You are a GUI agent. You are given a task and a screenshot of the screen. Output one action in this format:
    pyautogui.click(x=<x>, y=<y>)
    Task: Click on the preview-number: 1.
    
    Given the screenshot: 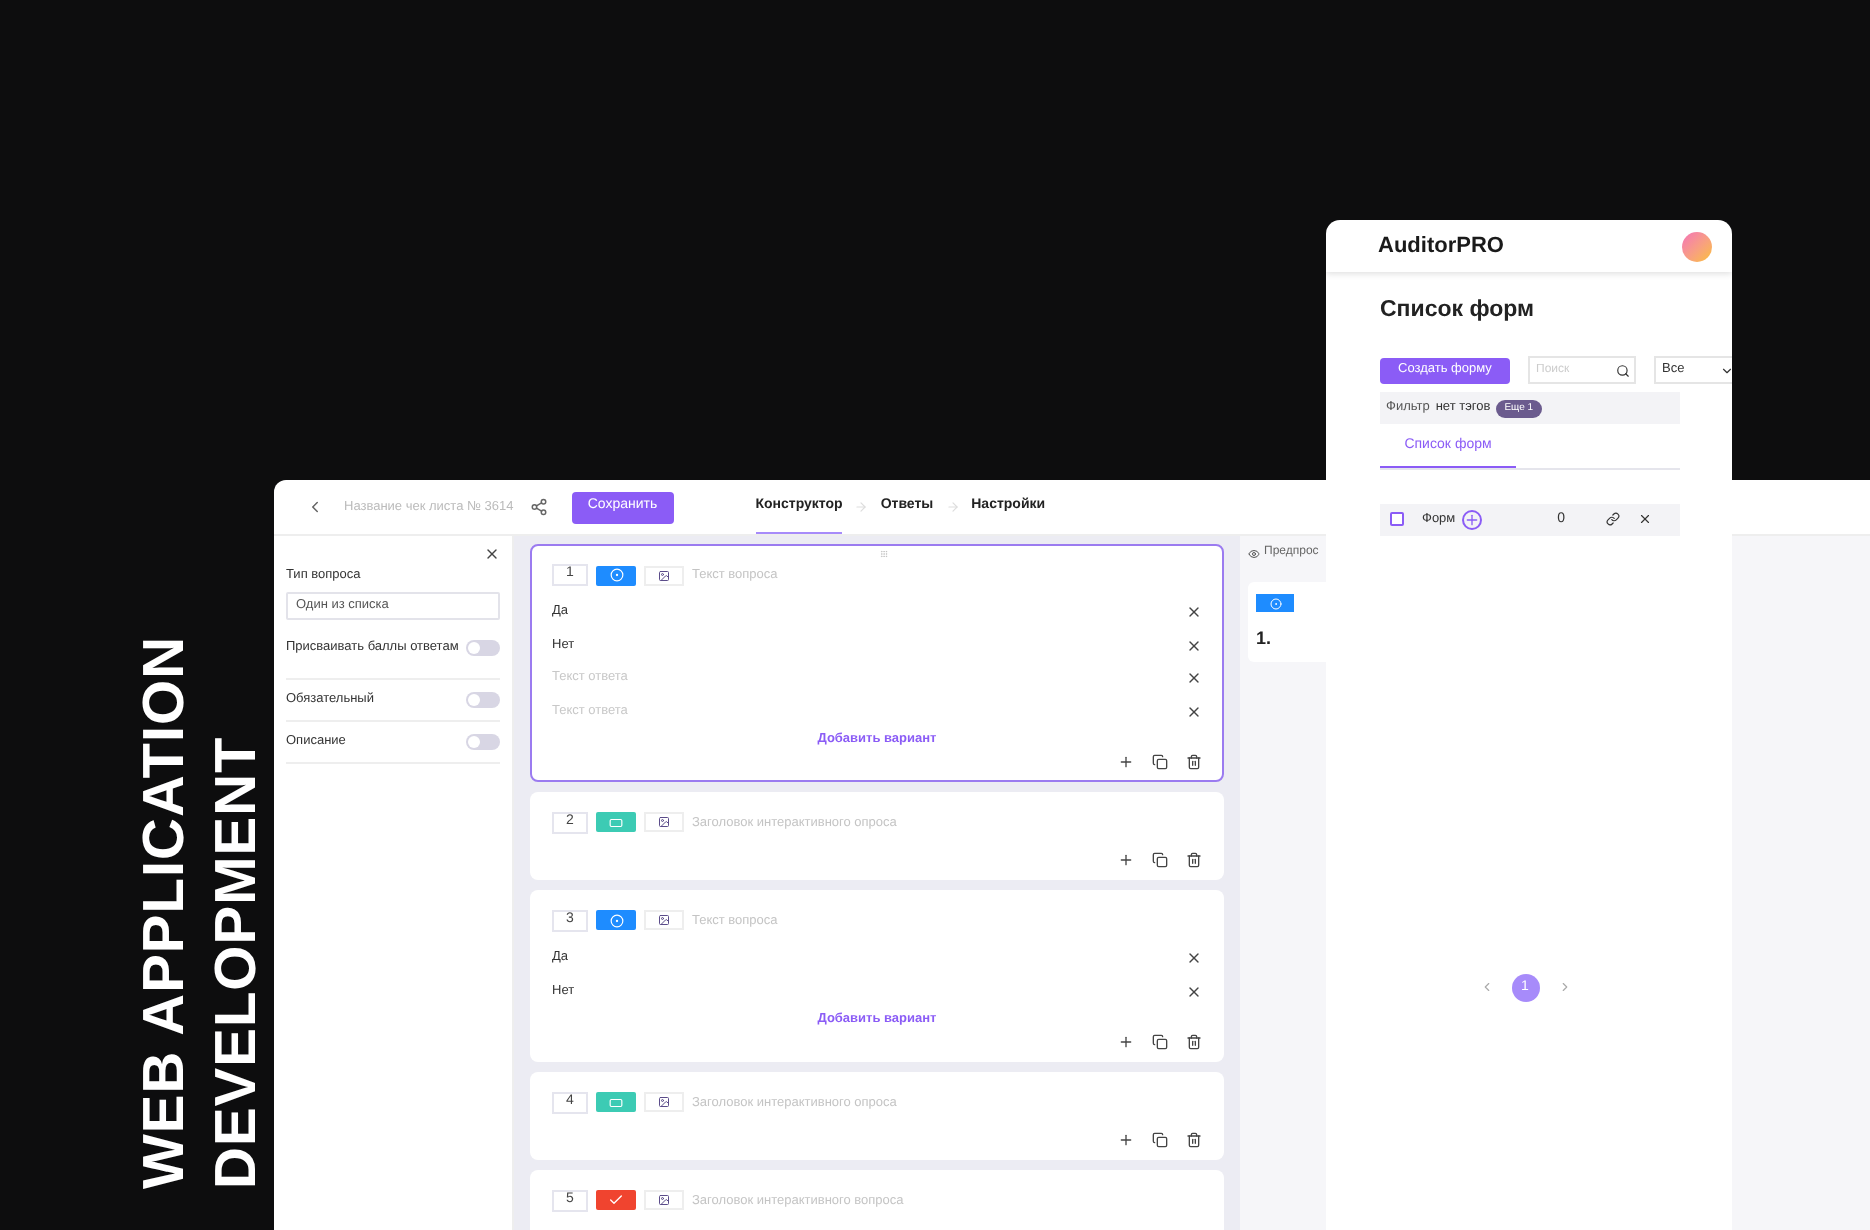 What is the action you would take?
    pyautogui.click(x=1264, y=638)
    